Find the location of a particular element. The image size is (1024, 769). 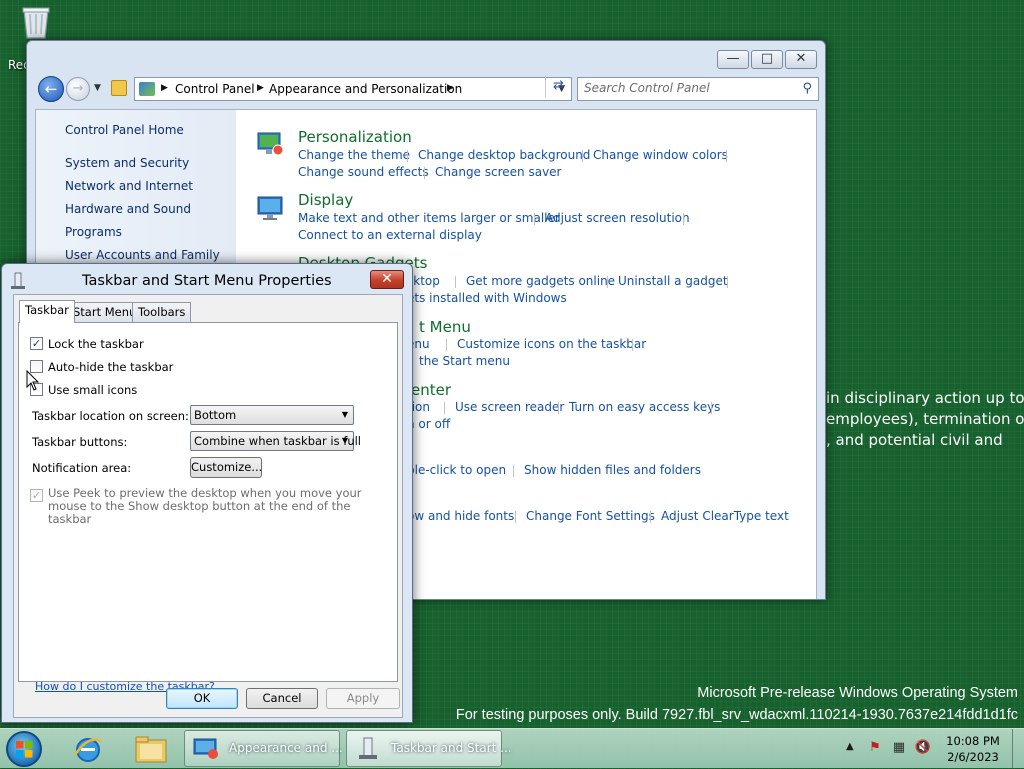

personalization-title: Personalization is located at coordinates (355, 137).